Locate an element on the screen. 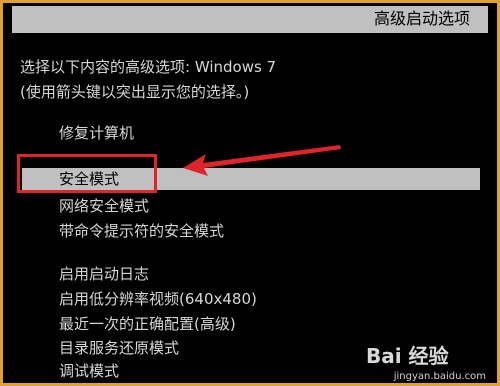  annotation-arrow-icon is located at coordinates (262, 160).